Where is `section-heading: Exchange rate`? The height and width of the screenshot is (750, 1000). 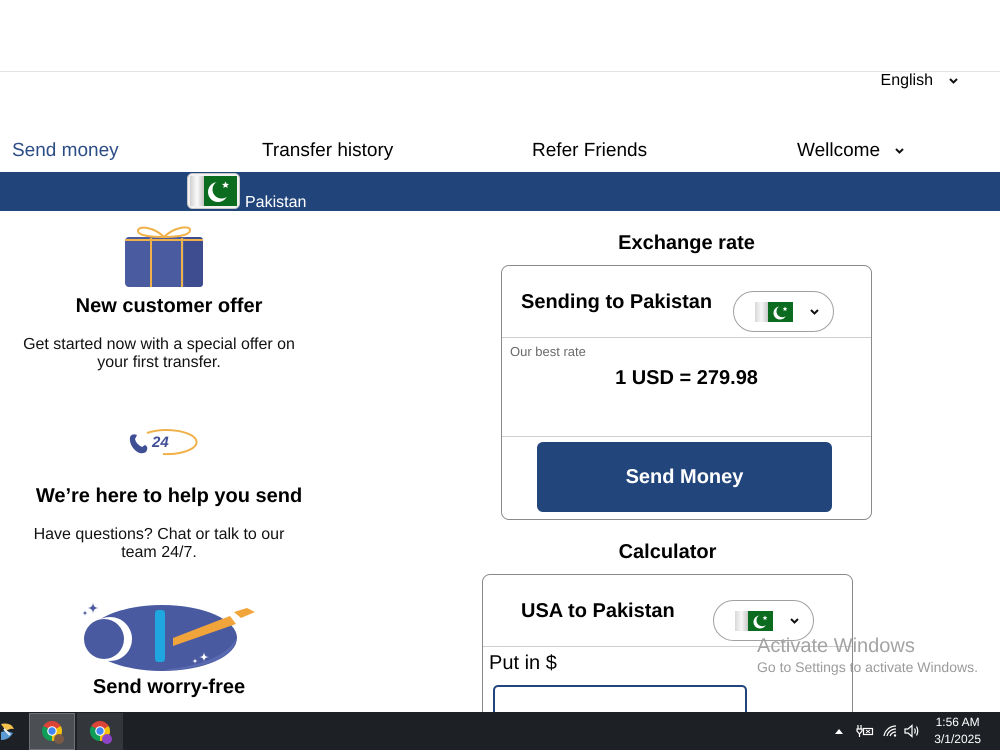
section-heading: Exchange rate is located at coordinates (686, 243).